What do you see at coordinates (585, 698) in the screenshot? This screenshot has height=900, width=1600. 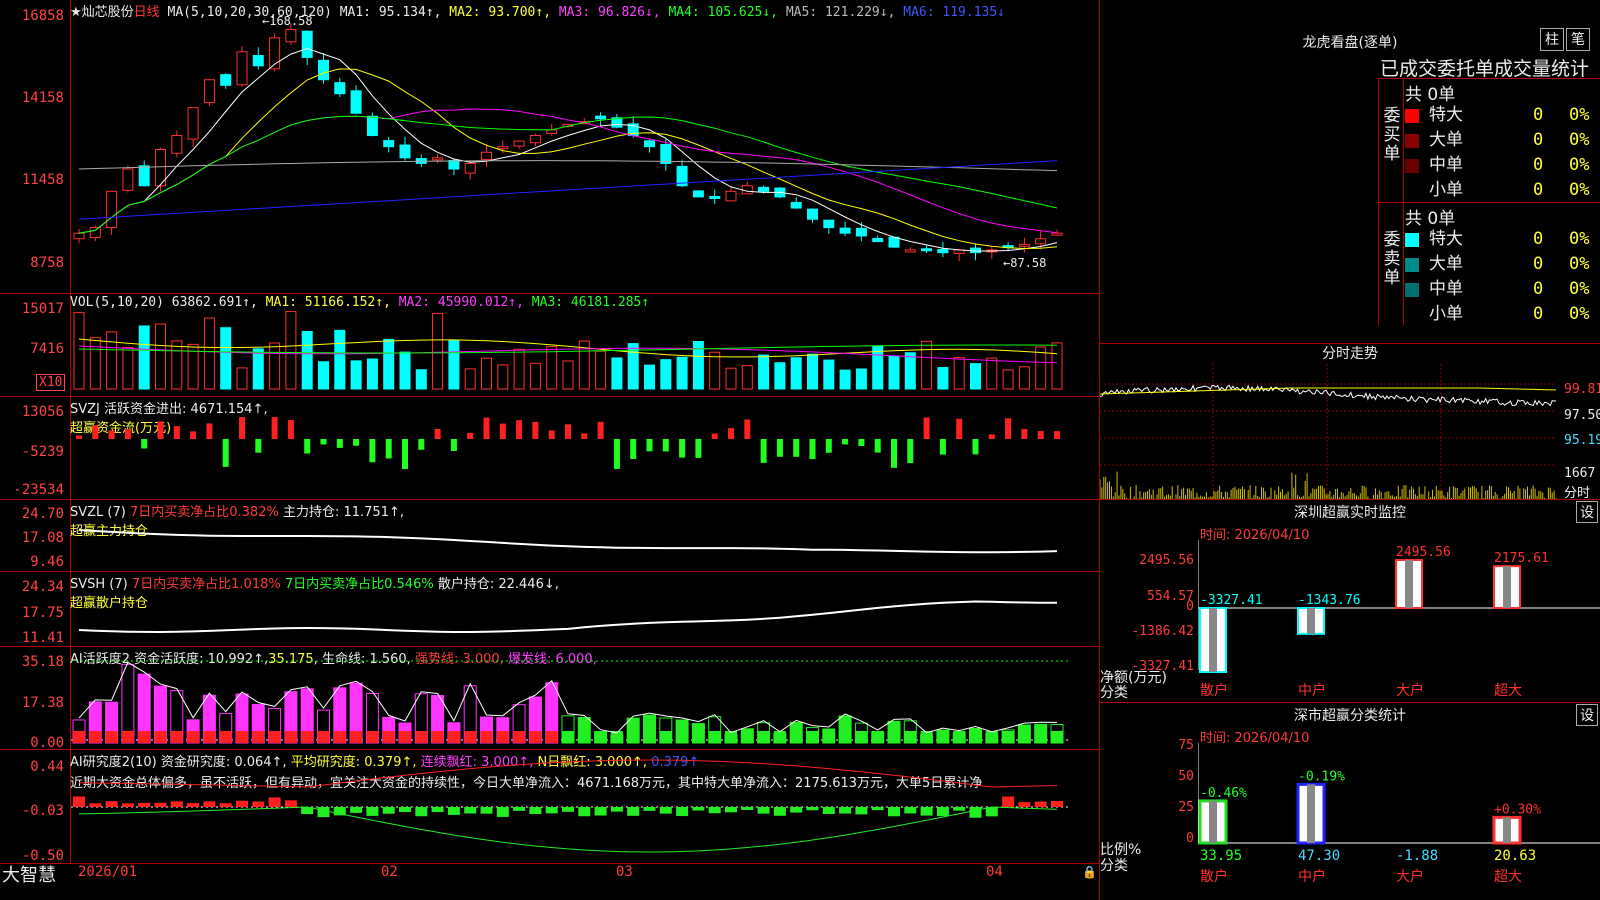 I see `ai-active-chart` at bounding box center [585, 698].